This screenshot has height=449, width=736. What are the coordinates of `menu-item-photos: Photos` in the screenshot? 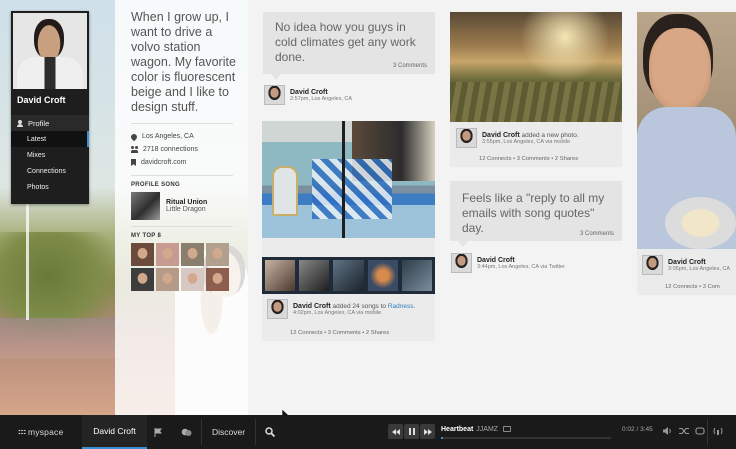 It's located at (50, 187).